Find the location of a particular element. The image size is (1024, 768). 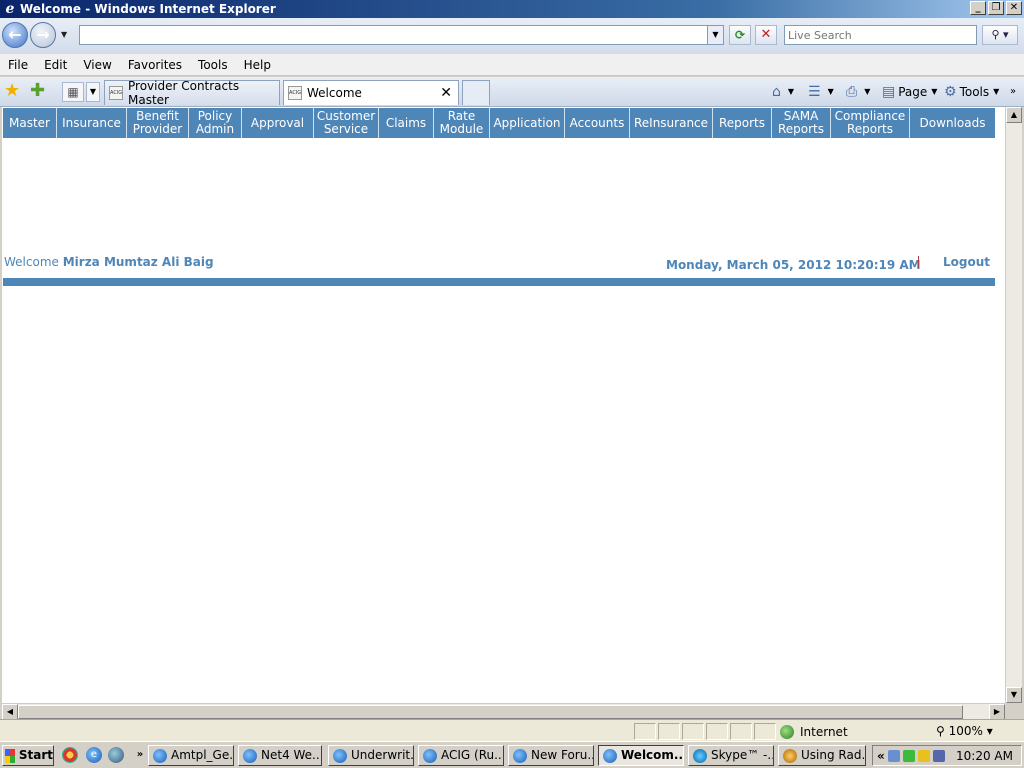

acig-favicon-icon: ACIG is located at coordinates (295, 93).